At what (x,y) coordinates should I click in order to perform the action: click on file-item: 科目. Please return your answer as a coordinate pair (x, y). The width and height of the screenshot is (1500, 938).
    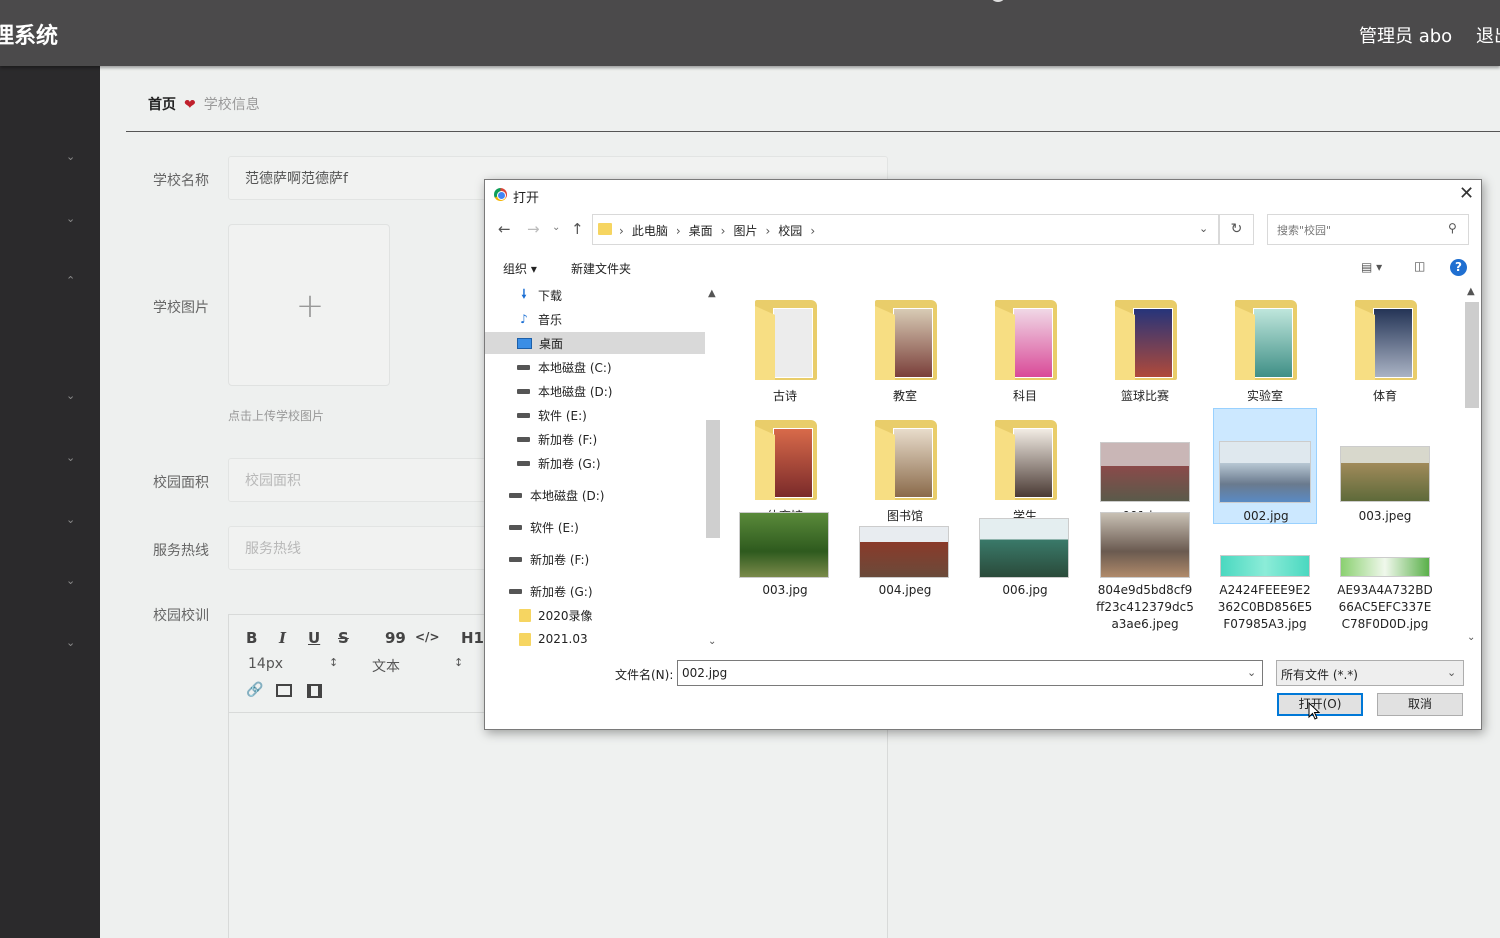
    Looking at the image, I should click on (1025, 346).